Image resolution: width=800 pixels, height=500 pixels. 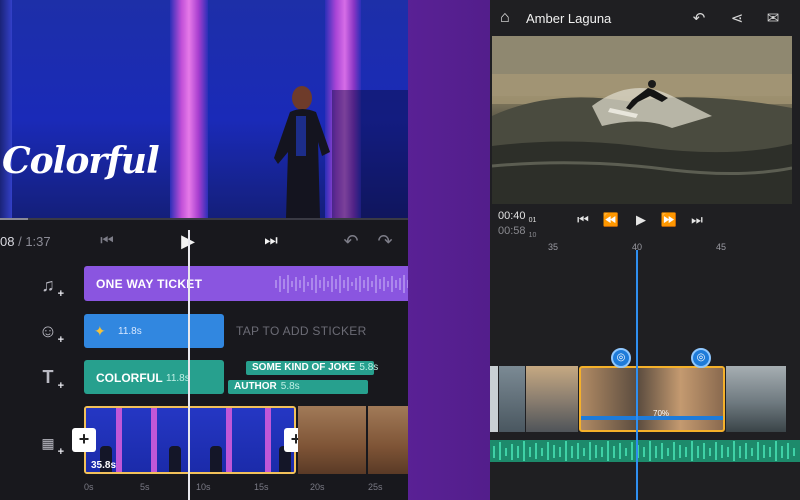 I want to click on scrub-progress, so click(x=14, y=219).